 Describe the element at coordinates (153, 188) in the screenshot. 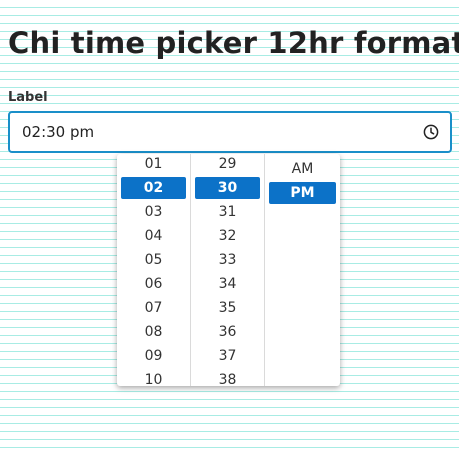

I see `hour-option: 02` at that location.